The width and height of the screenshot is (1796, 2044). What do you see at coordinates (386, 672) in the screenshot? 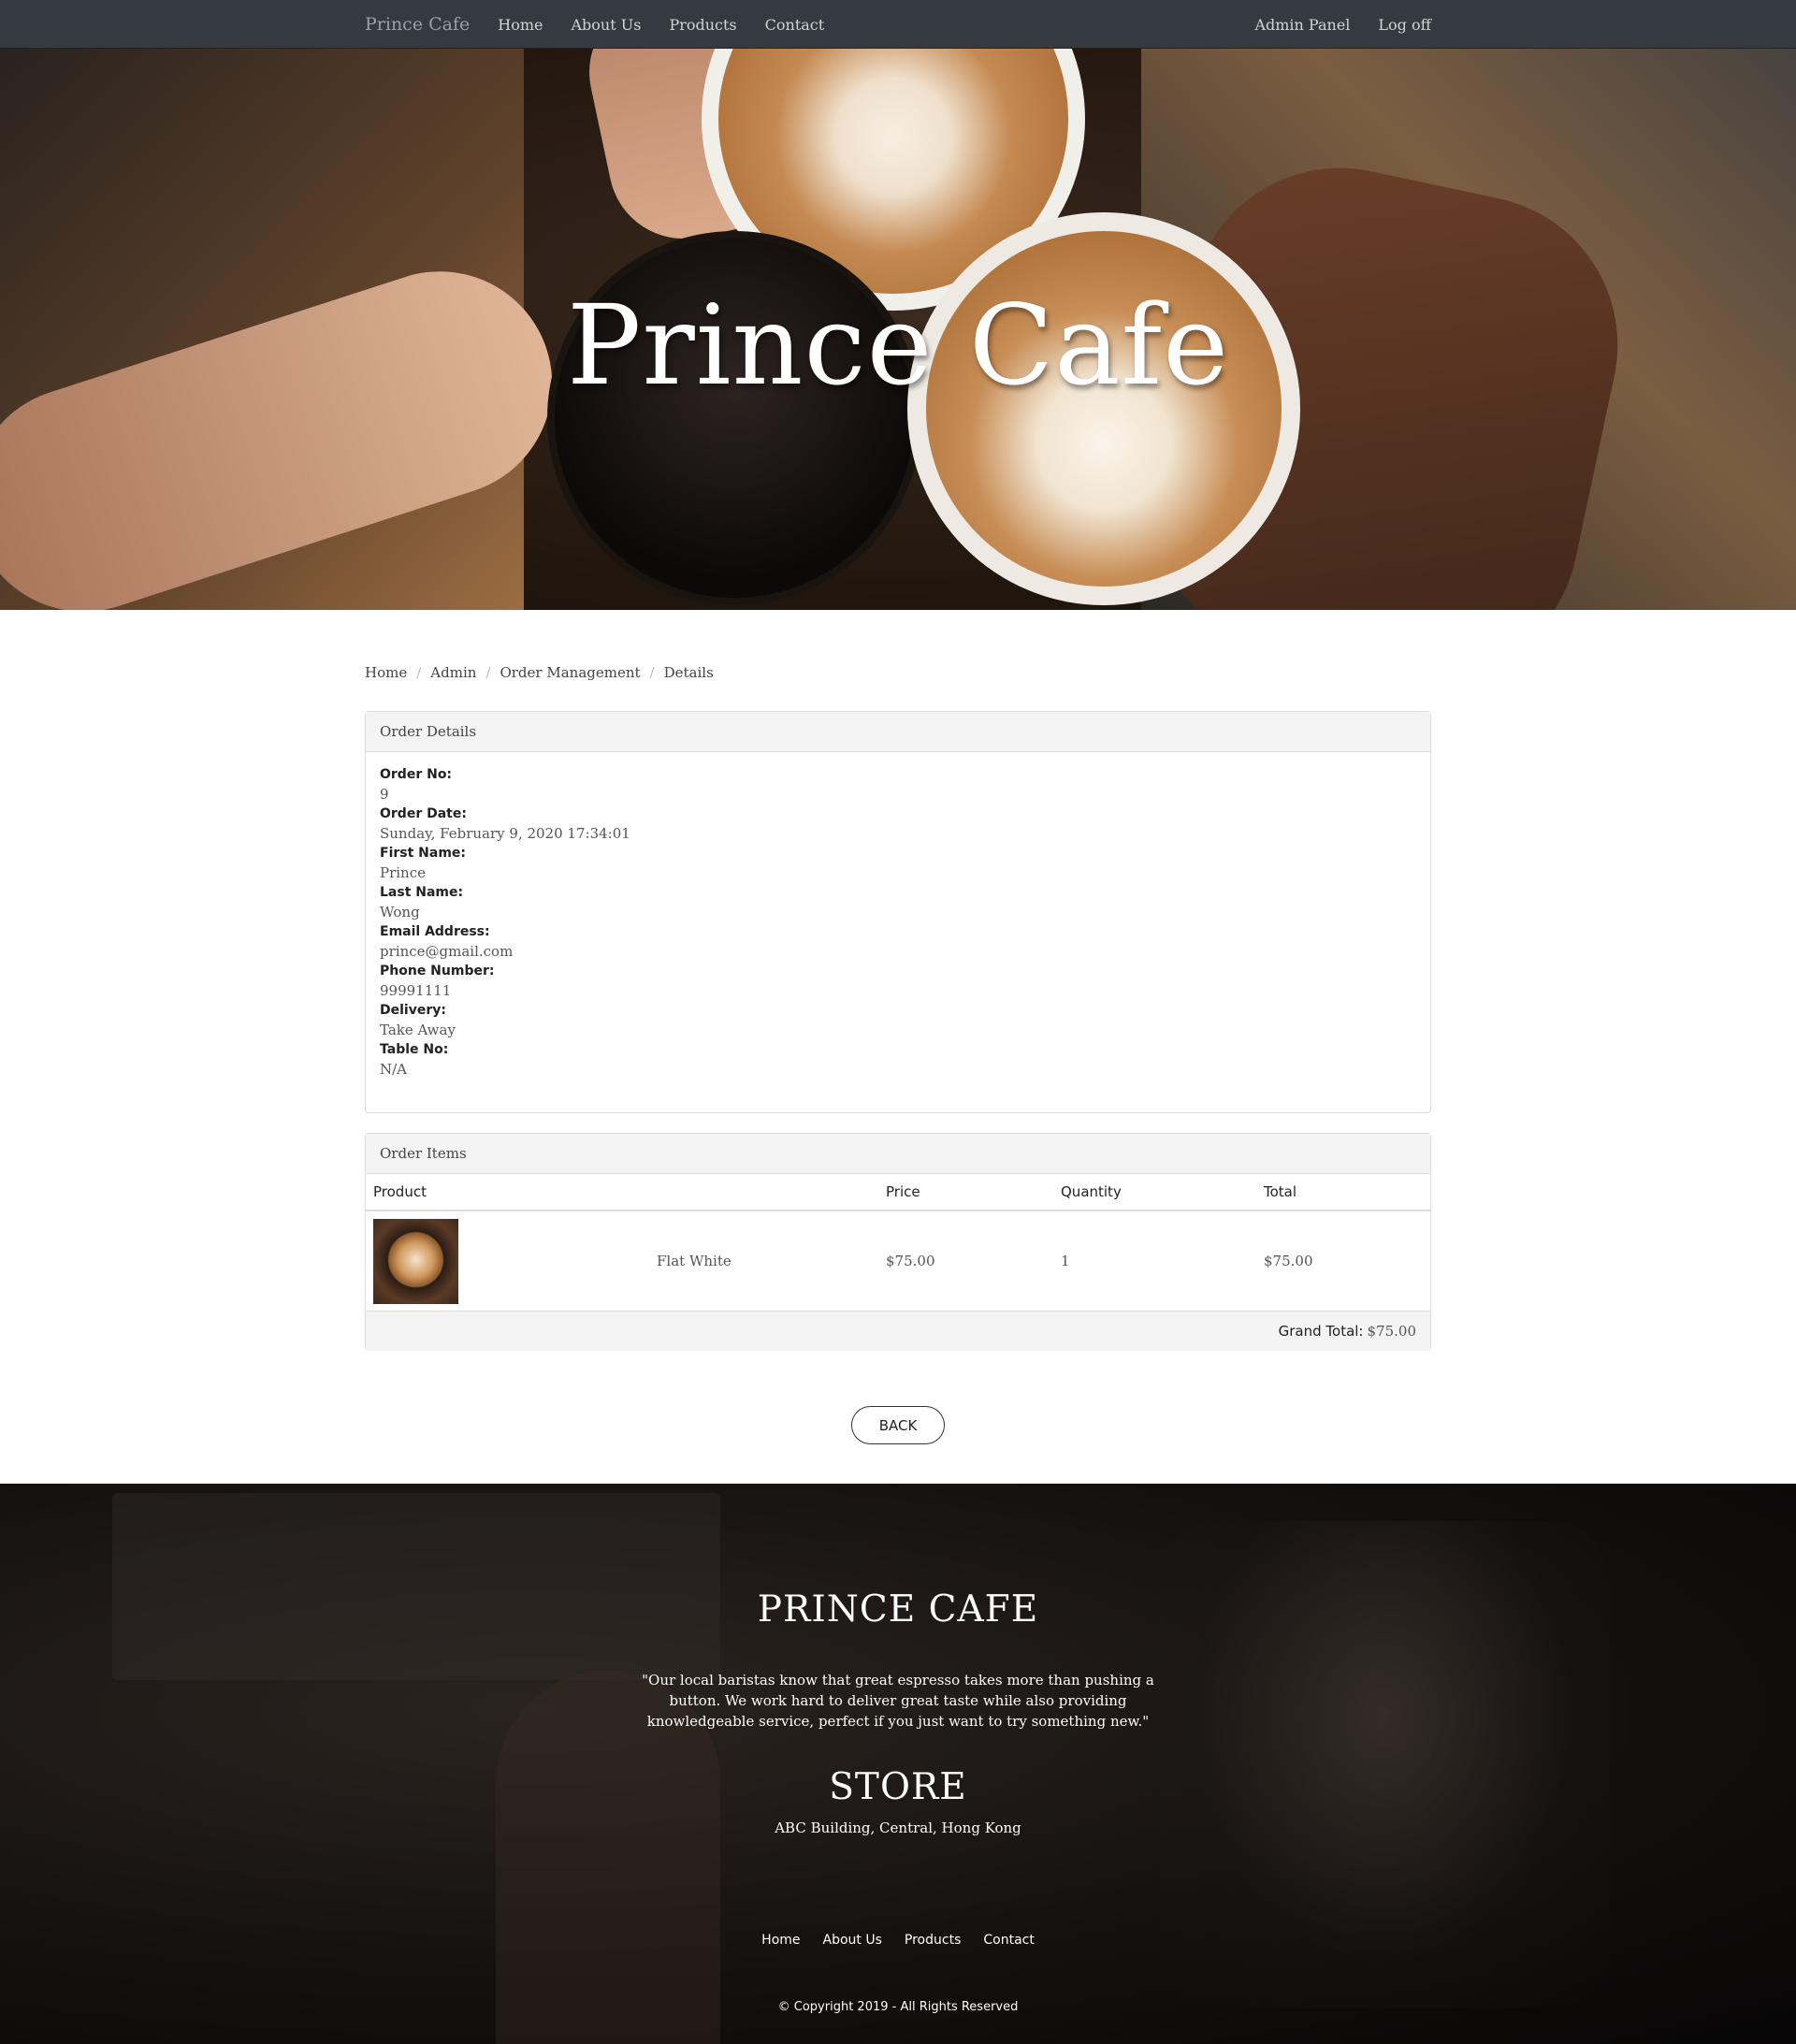
I see `breadcrumb-home: Home` at bounding box center [386, 672].